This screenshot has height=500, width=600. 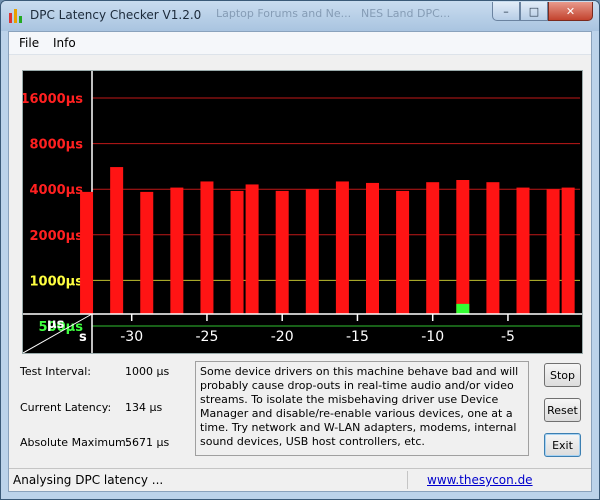 I want to click on absolute-maximum-value: 5671 µs, so click(x=147, y=442).